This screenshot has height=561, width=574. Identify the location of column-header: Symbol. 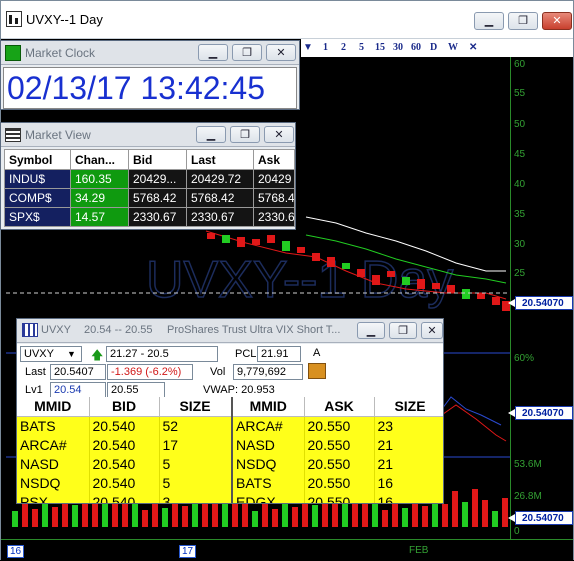
(37, 159).